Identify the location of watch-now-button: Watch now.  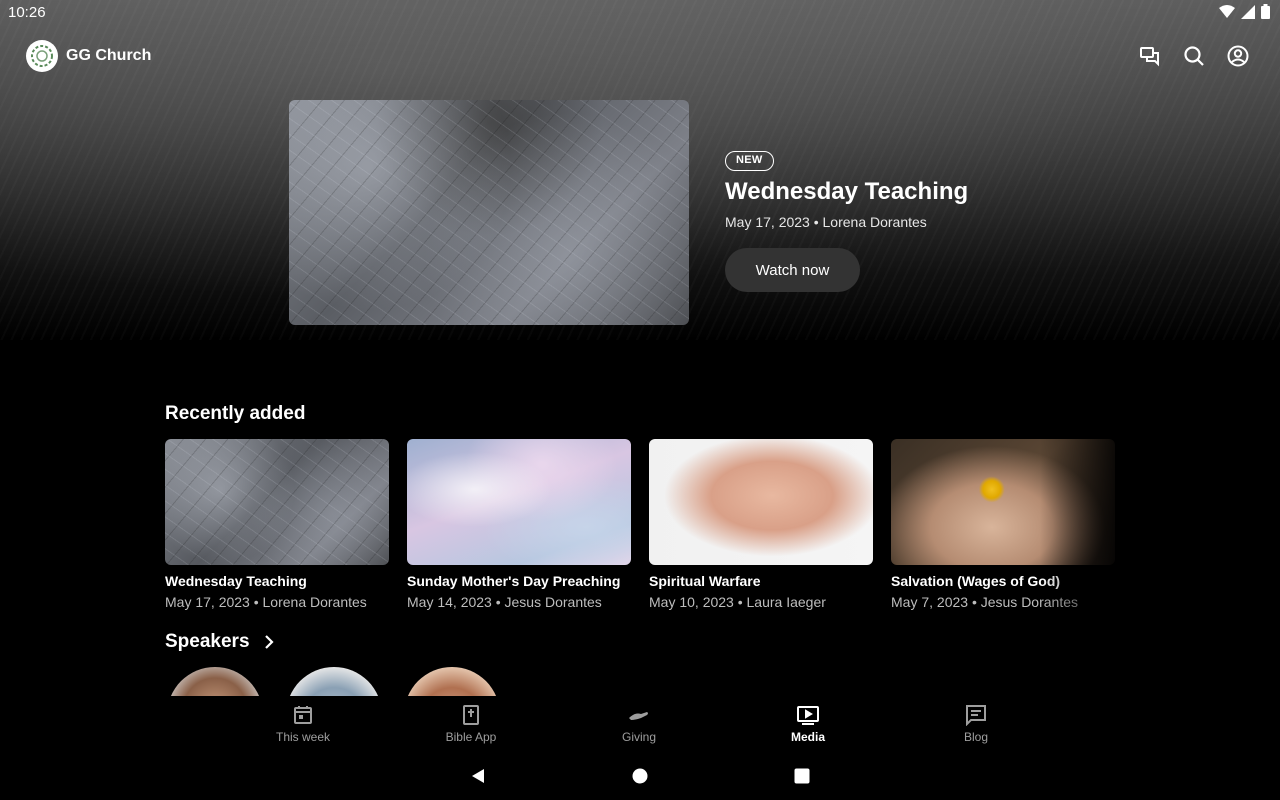
(792, 270).